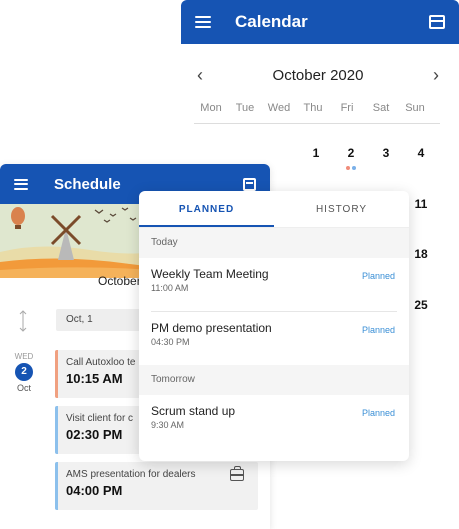  I want to click on weekday-header: Mon Tue Wed Thu Fri Sat Sun, so click(326, 108).